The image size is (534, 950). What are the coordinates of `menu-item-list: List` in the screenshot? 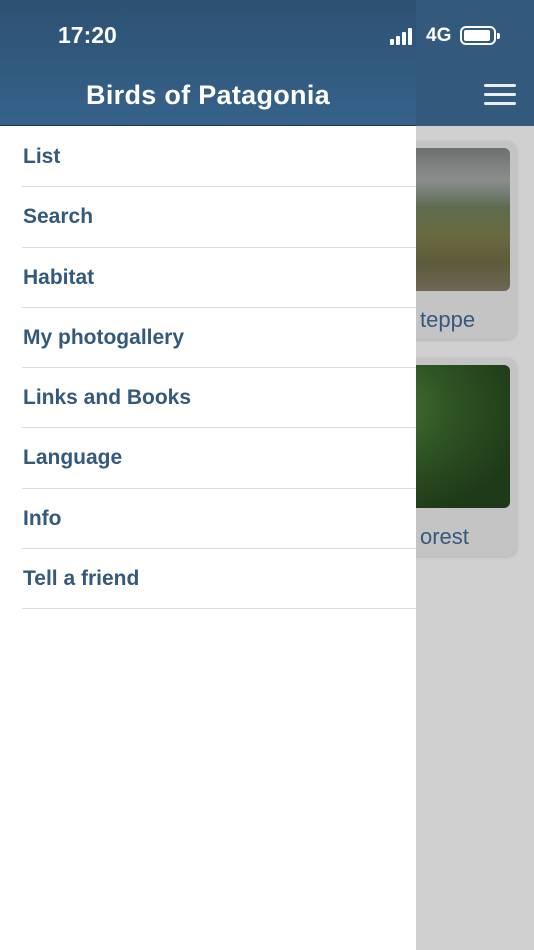 It's located at (219, 157).